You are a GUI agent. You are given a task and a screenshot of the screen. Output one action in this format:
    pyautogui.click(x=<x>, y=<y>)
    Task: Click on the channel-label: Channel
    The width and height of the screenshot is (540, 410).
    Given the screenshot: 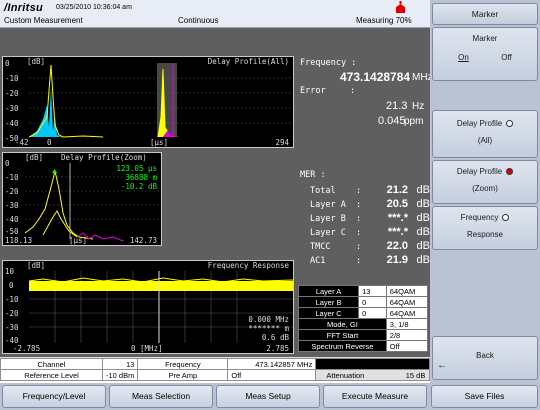 What is the action you would take?
    pyautogui.click(x=51, y=364)
    